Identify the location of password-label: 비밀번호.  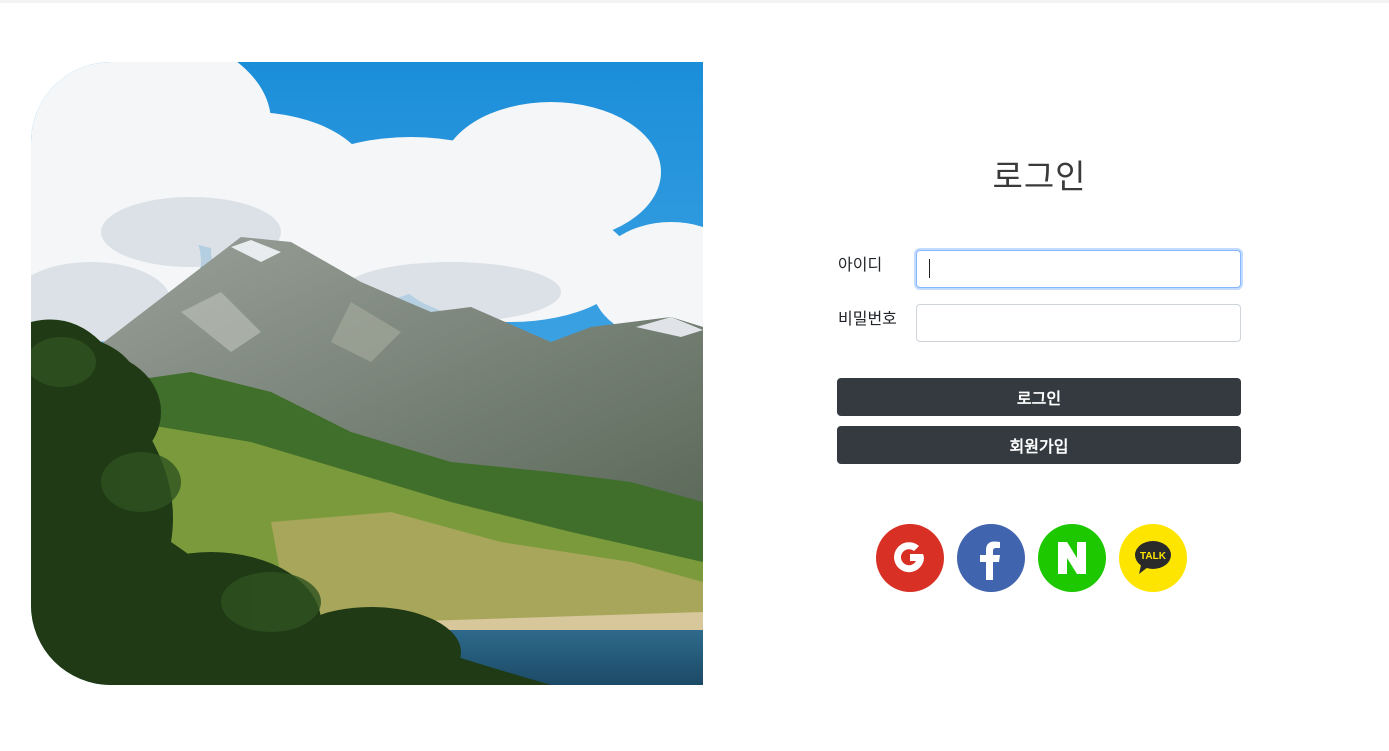
(867, 318).